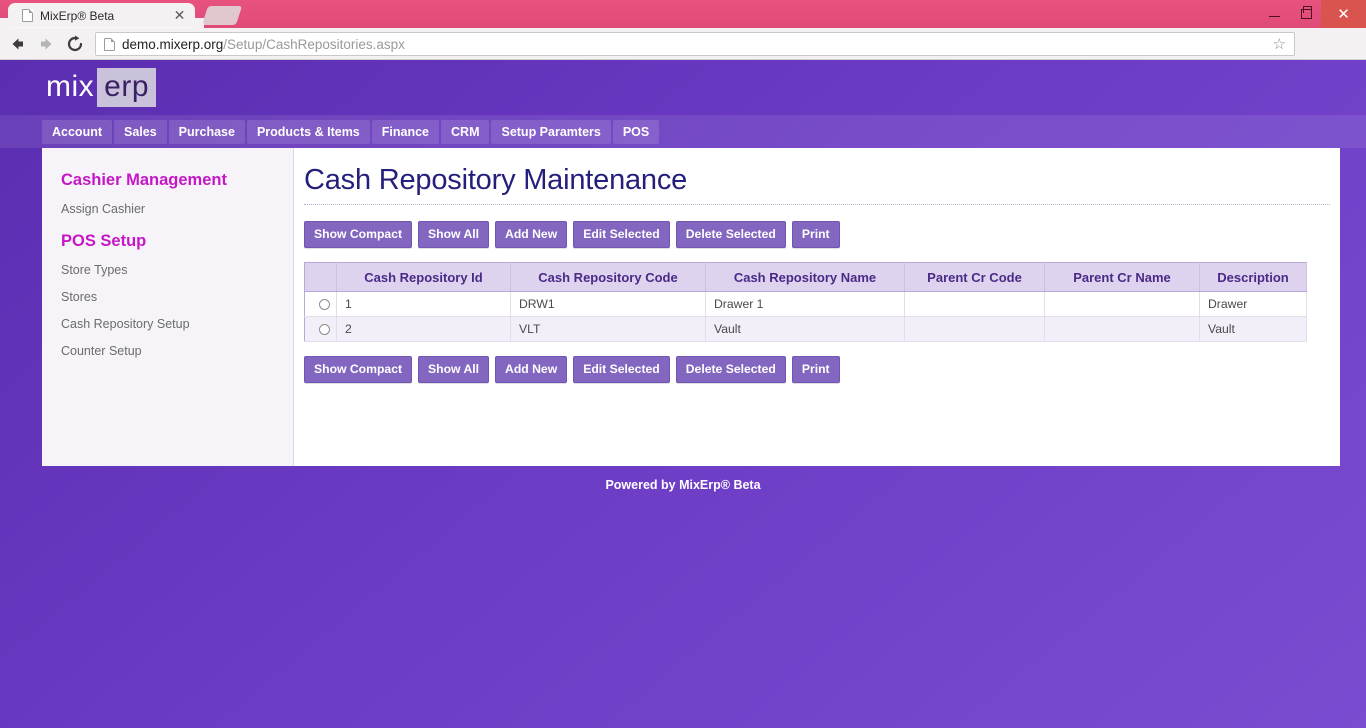  I want to click on window-controls: ✕, so click(1312, 14).